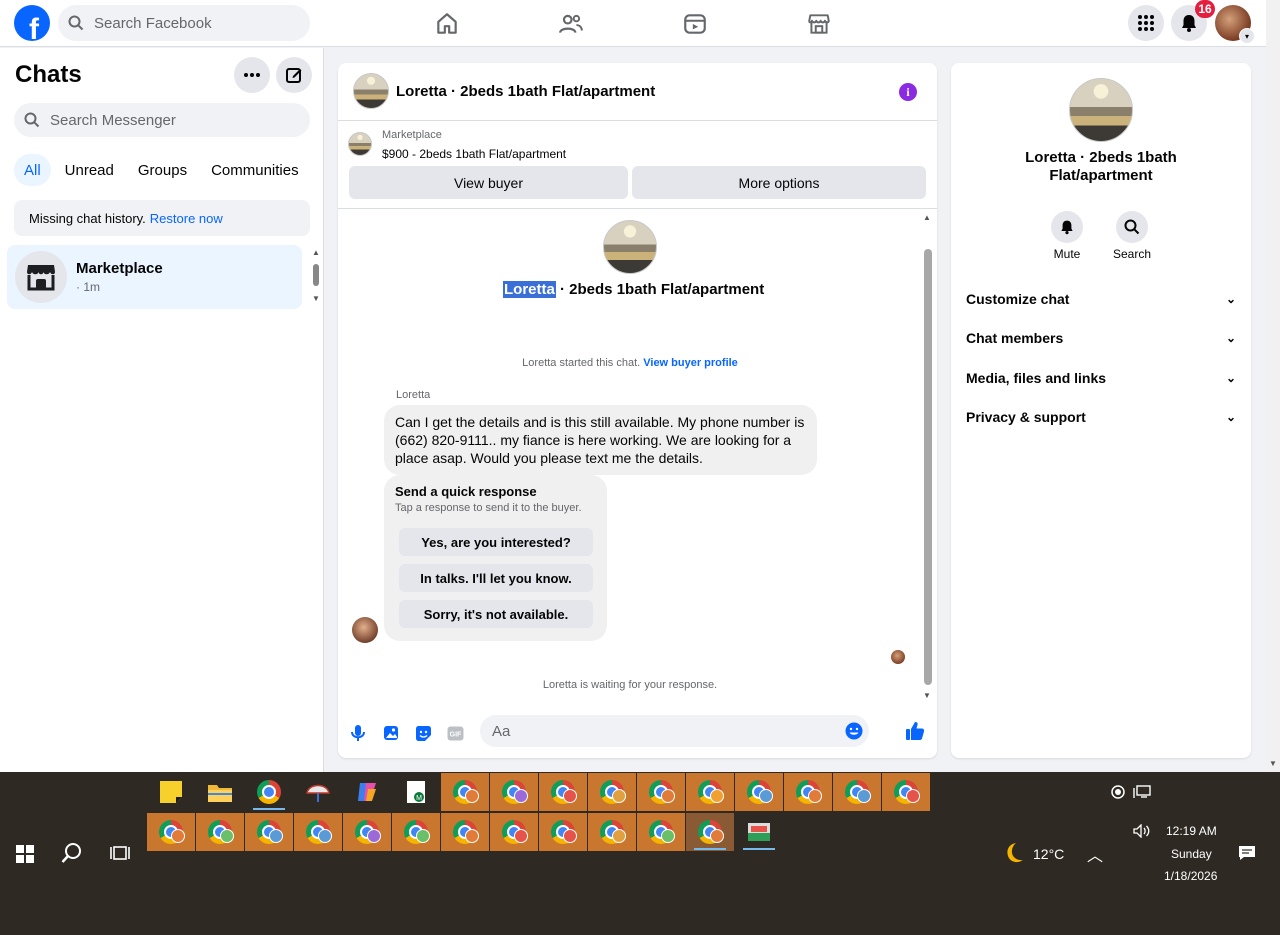  I want to click on details-avatar, so click(1101, 110).